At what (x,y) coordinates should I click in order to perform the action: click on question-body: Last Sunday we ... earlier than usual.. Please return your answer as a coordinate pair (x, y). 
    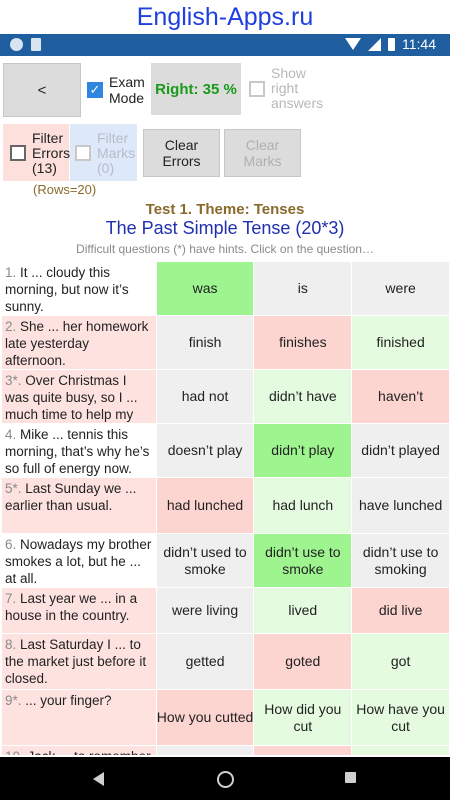
    Looking at the image, I should click on (71, 497).